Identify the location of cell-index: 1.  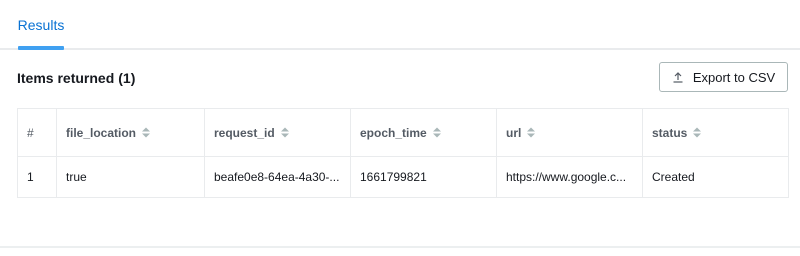
(37, 177).